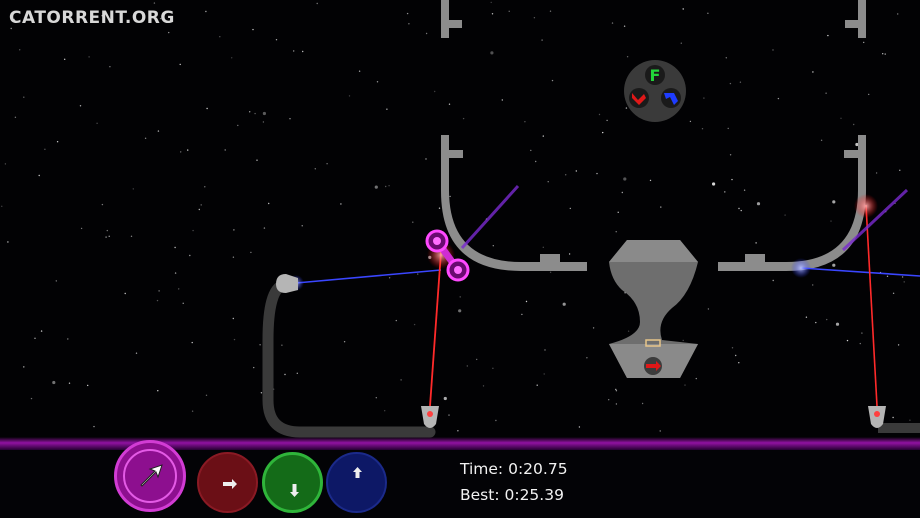 The height and width of the screenshot is (518, 920). Describe the element at coordinates (480, 495) in the screenshot. I see `best-label: Best:` at that location.